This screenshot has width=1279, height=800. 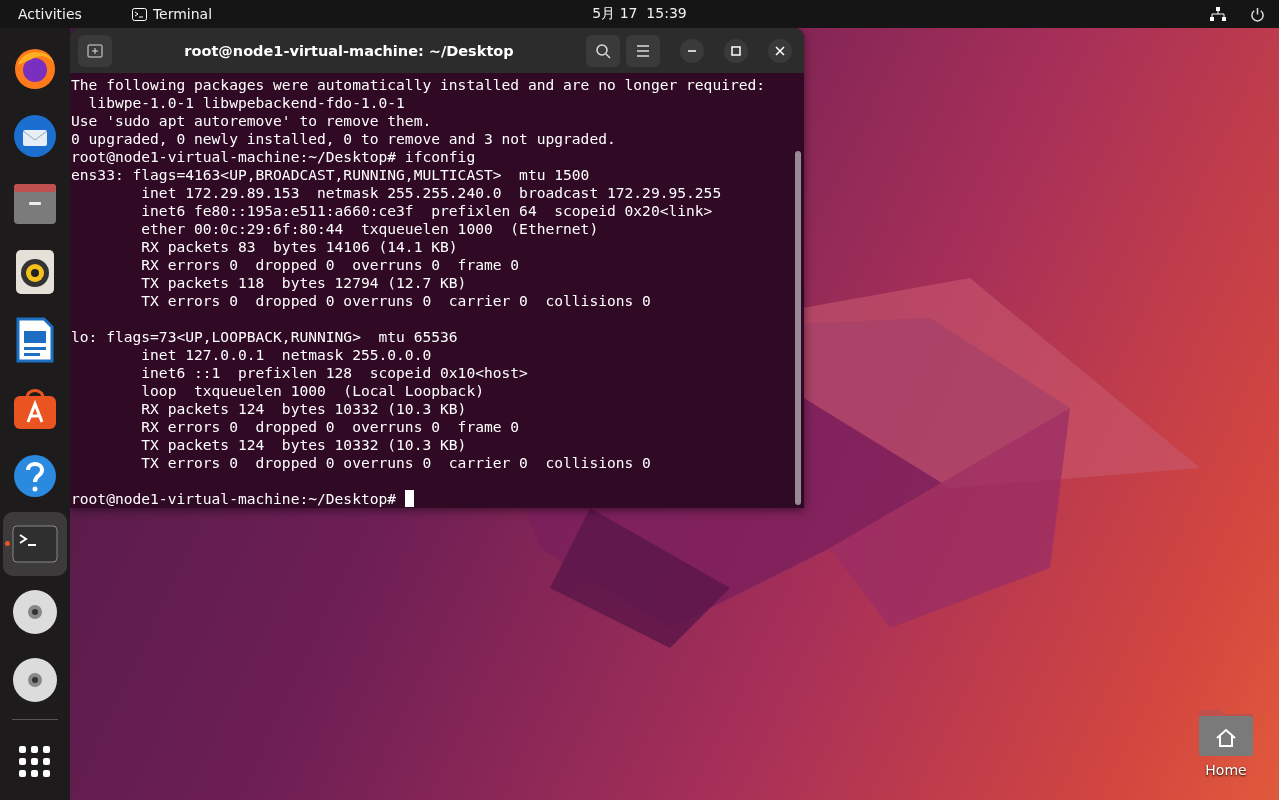 What do you see at coordinates (331, 175) in the screenshot?
I see `terminal-output-line: ens33: flags=4163<UP,BROADCAST,RUNNING,MULTICAST> mtu 1500` at bounding box center [331, 175].